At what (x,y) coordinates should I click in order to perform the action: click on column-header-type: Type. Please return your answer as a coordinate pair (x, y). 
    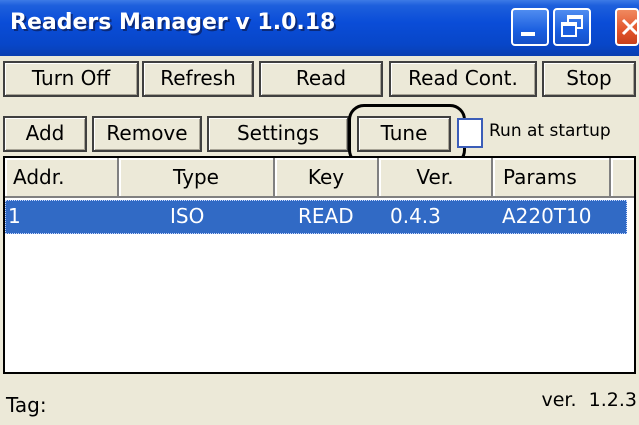
    Looking at the image, I should click on (197, 178).